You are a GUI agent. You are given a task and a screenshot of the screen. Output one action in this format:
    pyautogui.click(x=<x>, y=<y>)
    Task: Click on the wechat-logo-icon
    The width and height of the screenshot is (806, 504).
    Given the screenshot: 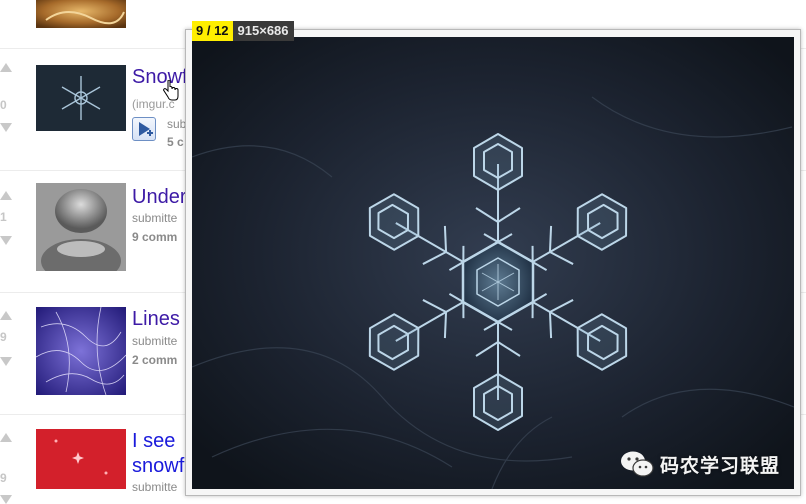 What is the action you would take?
    pyautogui.click(x=637, y=464)
    